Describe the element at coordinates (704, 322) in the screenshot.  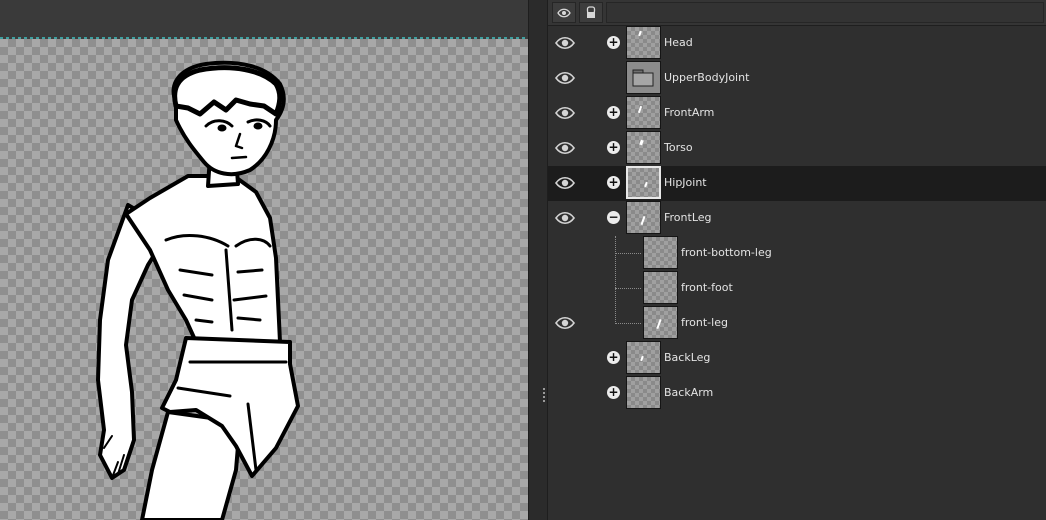
I see `layer-name: front-leg` at that location.